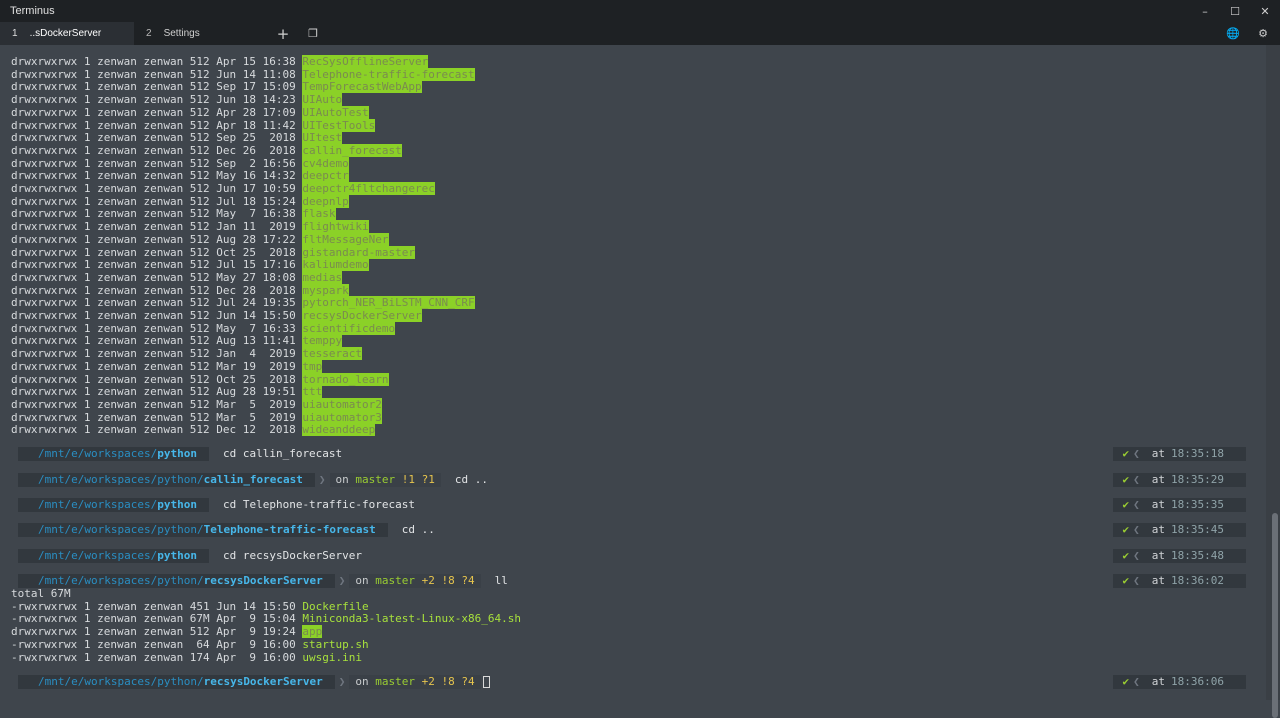 The width and height of the screenshot is (1280, 718). I want to click on directory-name: UItest, so click(322, 138).